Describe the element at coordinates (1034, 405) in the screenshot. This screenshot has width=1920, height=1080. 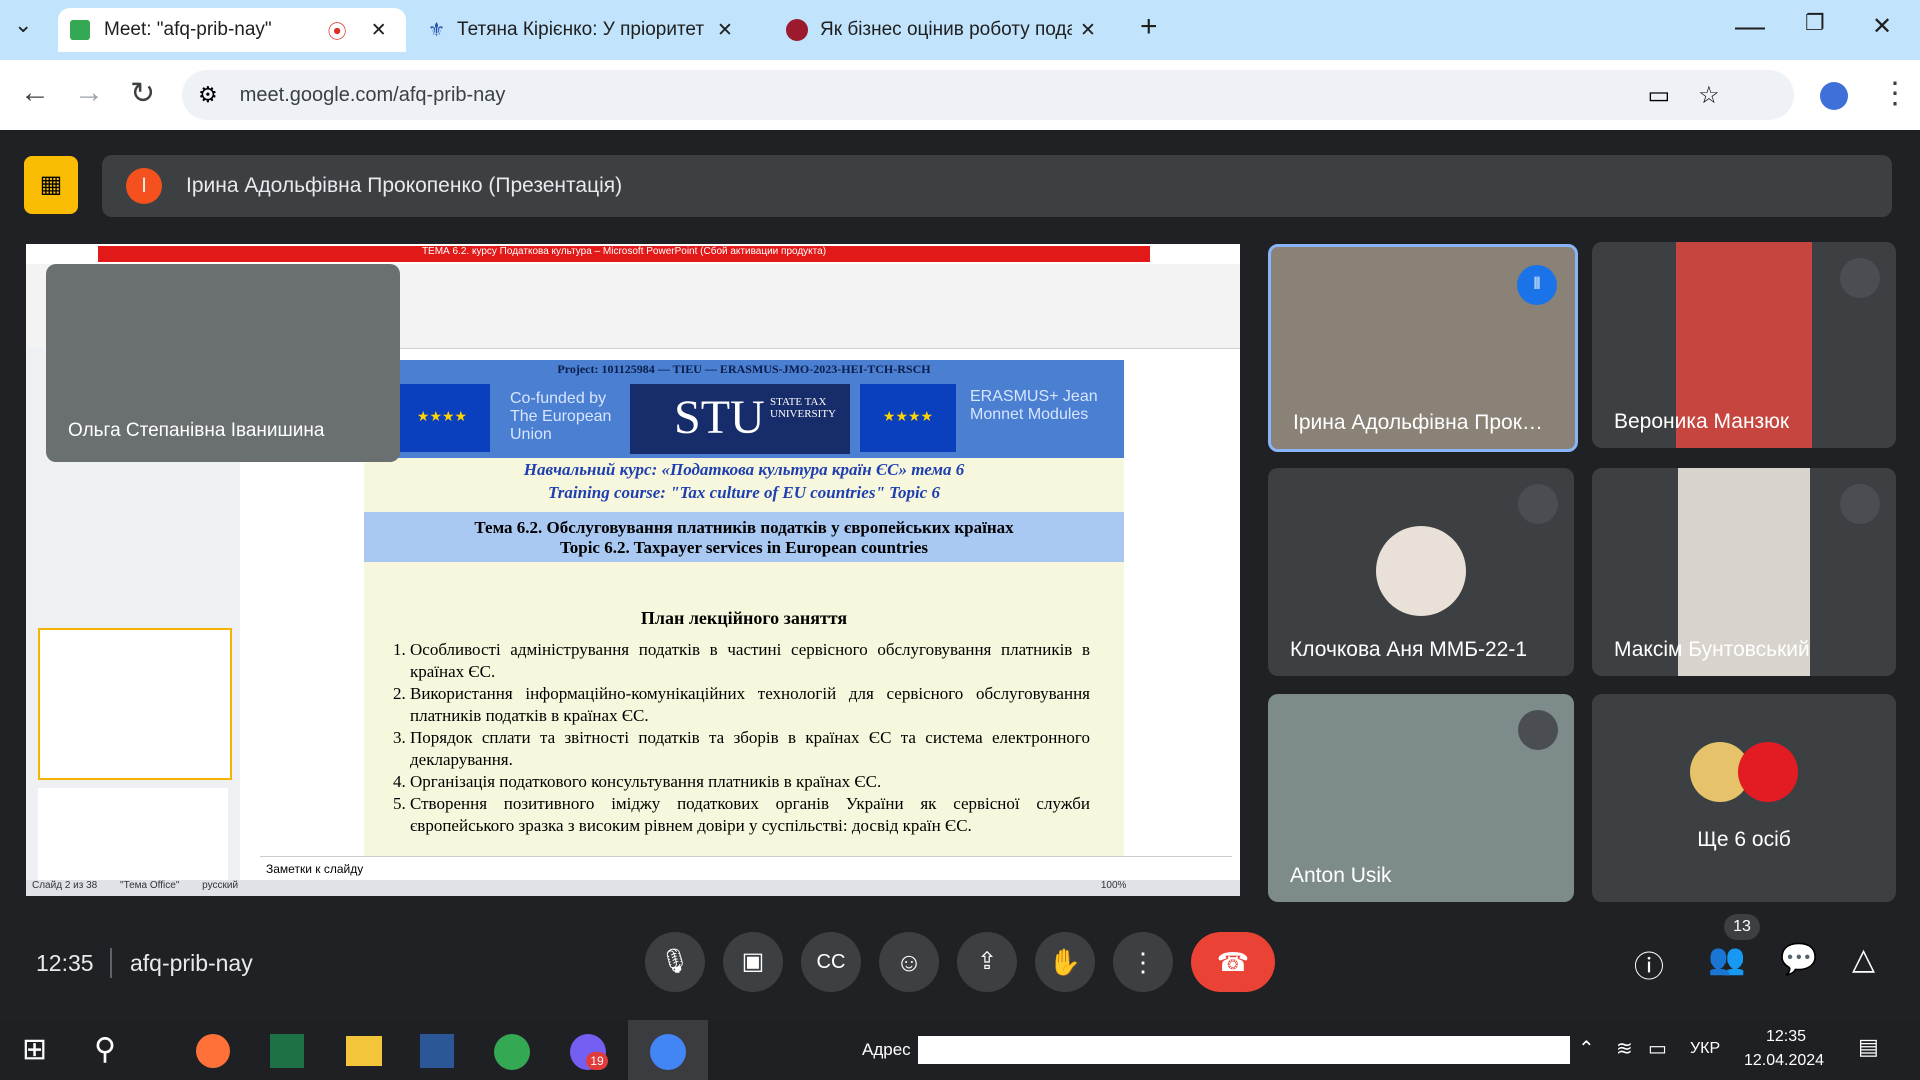
I see `erasmus-text: ERASMUS+ Jean Monnet Modules` at that location.